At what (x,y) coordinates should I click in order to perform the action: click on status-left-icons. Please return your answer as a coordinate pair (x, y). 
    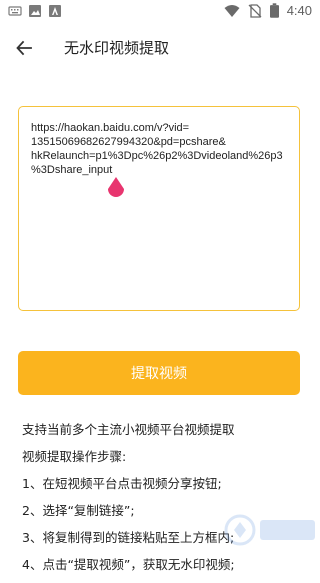
    Looking at the image, I should click on (35, 11).